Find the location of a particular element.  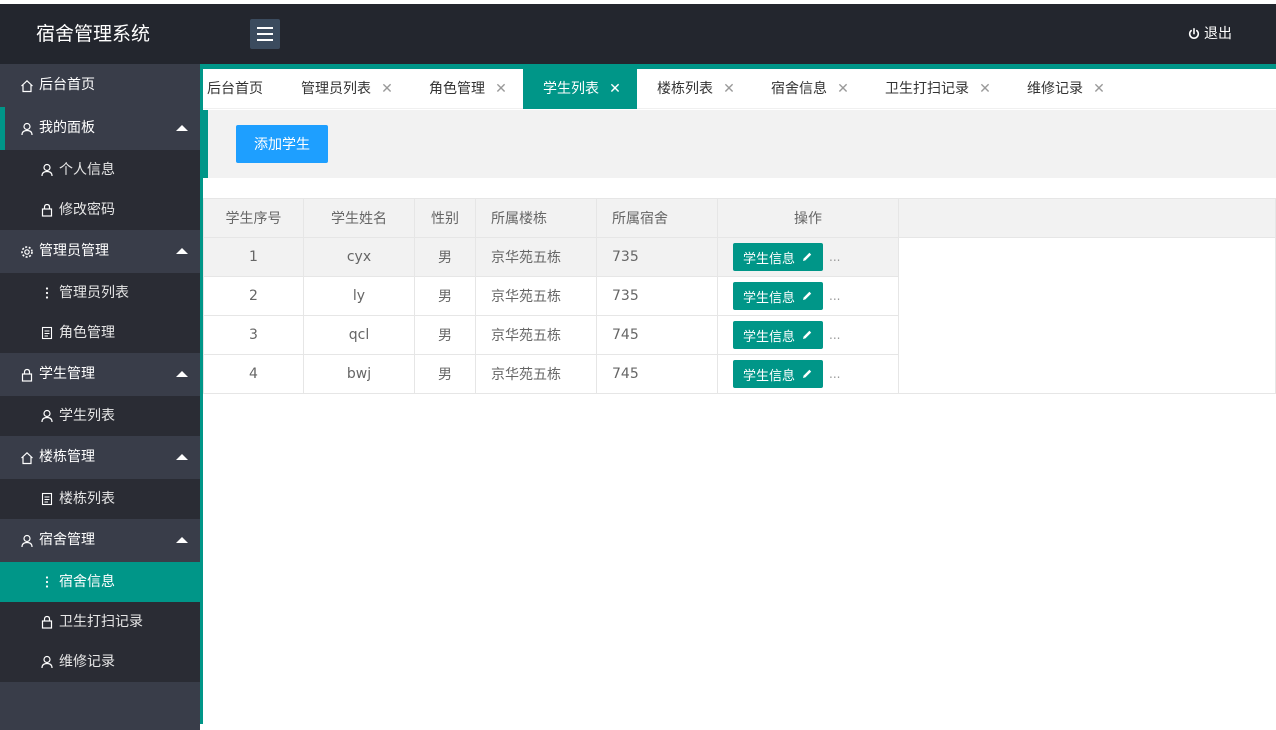

tab-student-list: 学生列表 ✕ is located at coordinates (580, 89).